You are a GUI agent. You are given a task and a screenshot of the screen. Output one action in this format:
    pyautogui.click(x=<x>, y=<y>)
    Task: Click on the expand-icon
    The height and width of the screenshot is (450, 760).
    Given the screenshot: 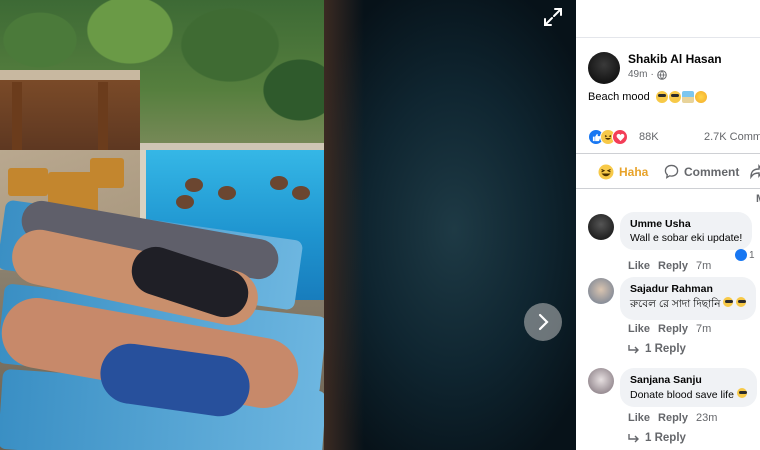 What is the action you would take?
    pyautogui.click(x=553, y=17)
    